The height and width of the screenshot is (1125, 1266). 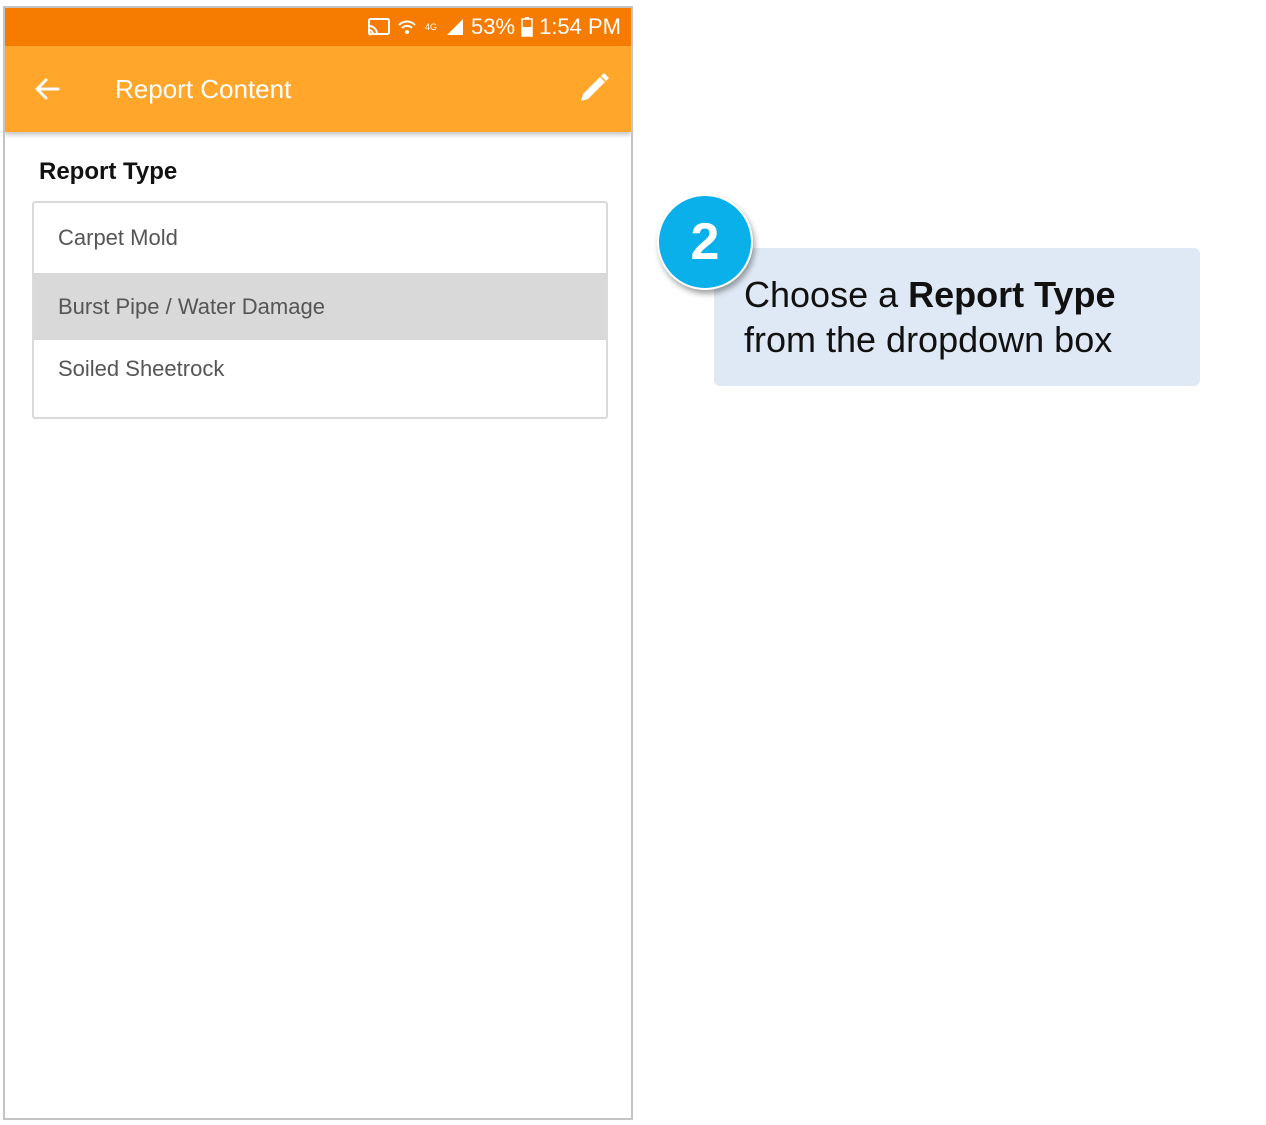 I want to click on edit-button, so click(x=593, y=89).